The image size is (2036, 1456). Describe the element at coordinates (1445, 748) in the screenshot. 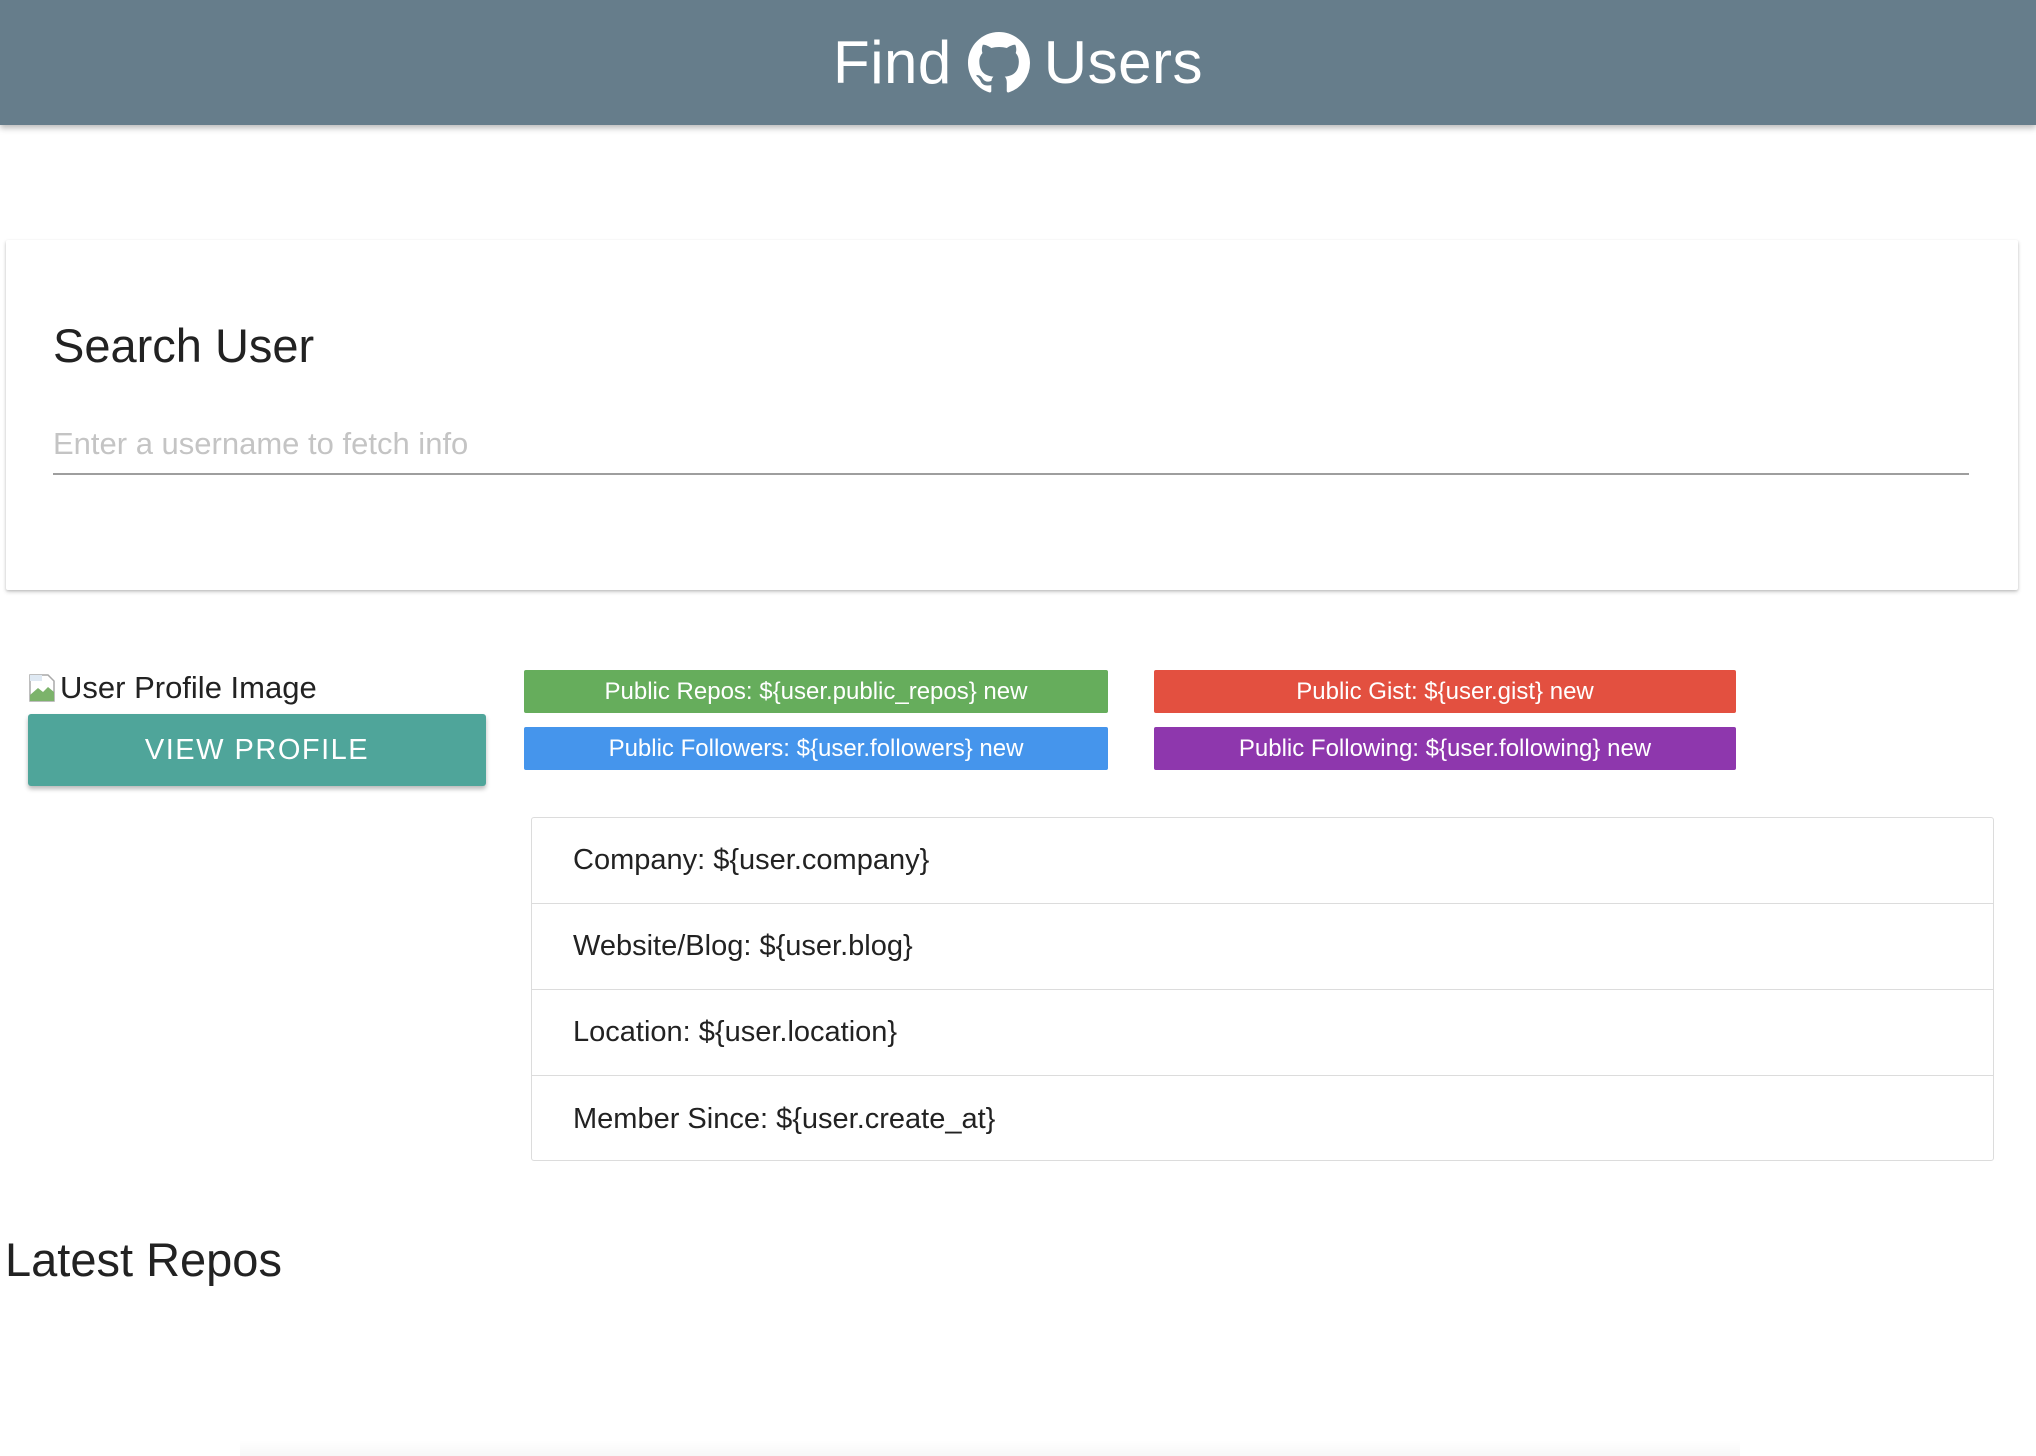

I see `public-following-badge: Public Following: ${user.following} new` at that location.